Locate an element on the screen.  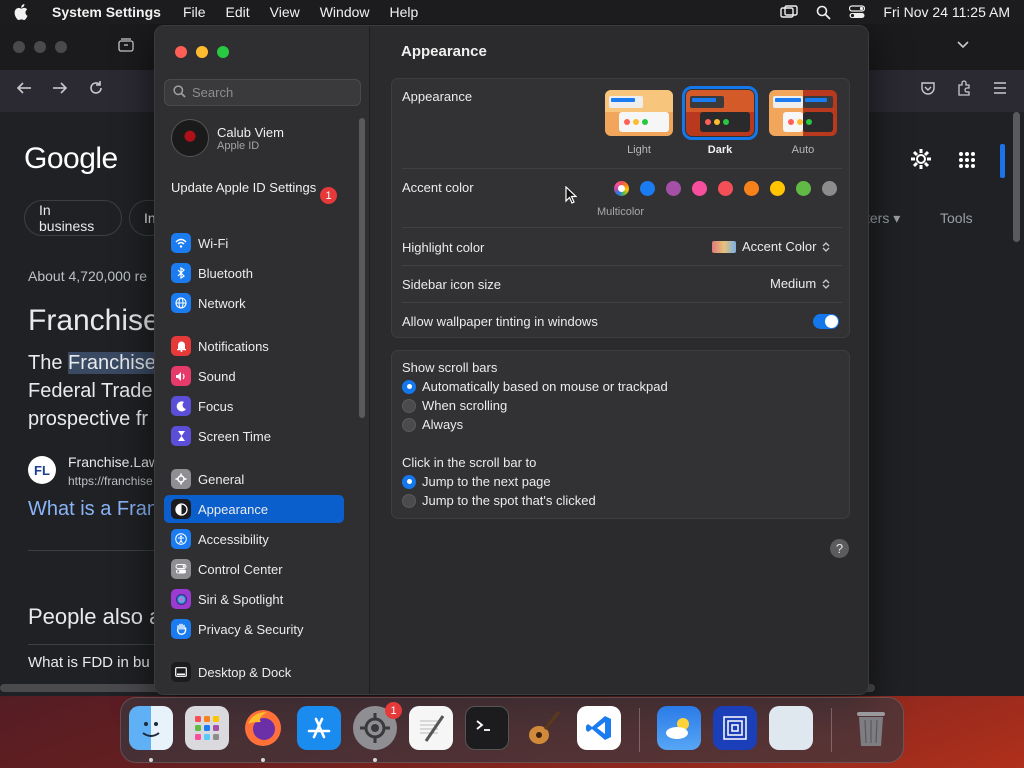
sidebar-item-accessibility: Accessibility is located at coordinates (254, 539).